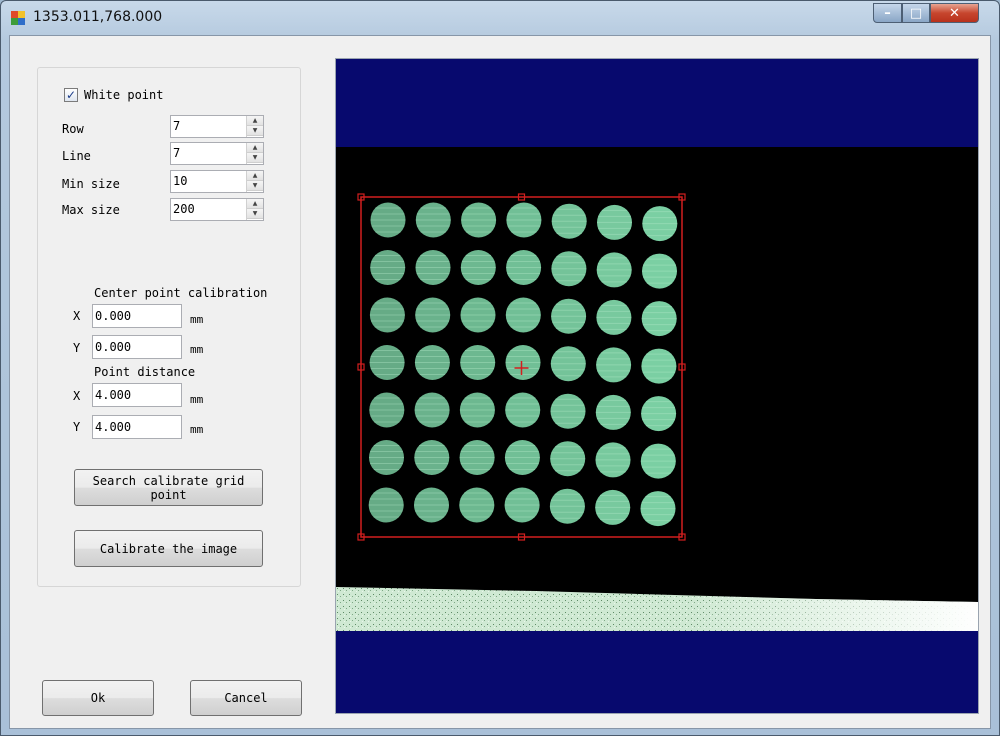 The width and height of the screenshot is (1000, 736). What do you see at coordinates (18, 18) in the screenshot?
I see `app-icon` at bounding box center [18, 18].